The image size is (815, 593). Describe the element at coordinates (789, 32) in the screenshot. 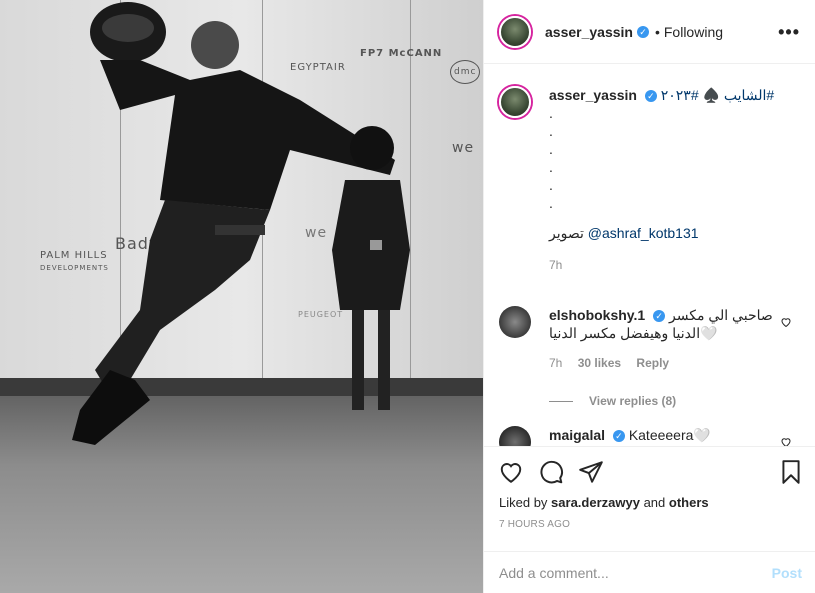

I see `more-options-icon: •••` at that location.